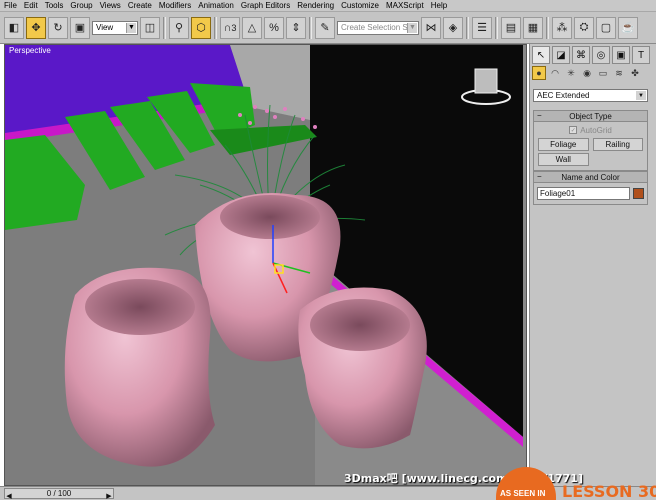  What do you see at coordinates (360, 5) in the screenshot?
I see `menu-customize: Customize` at bounding box center [360, 5].